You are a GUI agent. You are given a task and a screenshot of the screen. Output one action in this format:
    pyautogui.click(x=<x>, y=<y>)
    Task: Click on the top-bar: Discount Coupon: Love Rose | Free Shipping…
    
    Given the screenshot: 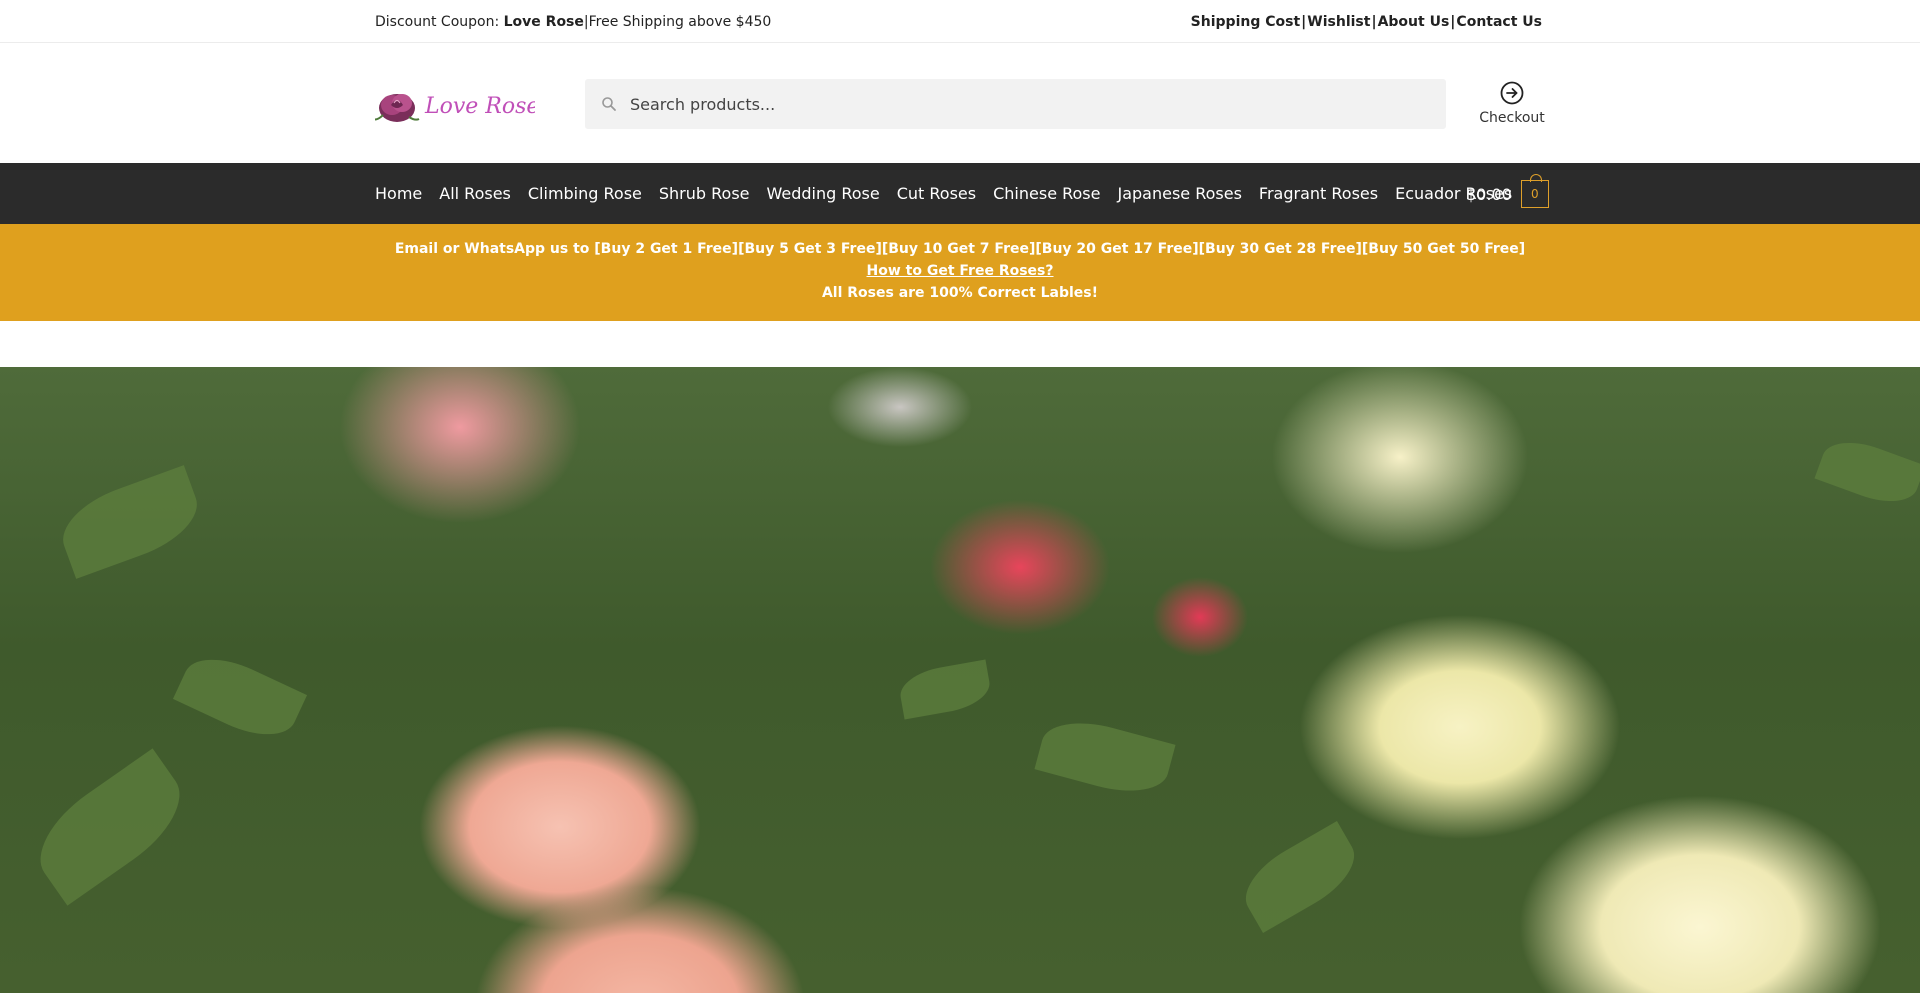 What is the action you would take?
    pyautogui.click(x=960, y=21)
    